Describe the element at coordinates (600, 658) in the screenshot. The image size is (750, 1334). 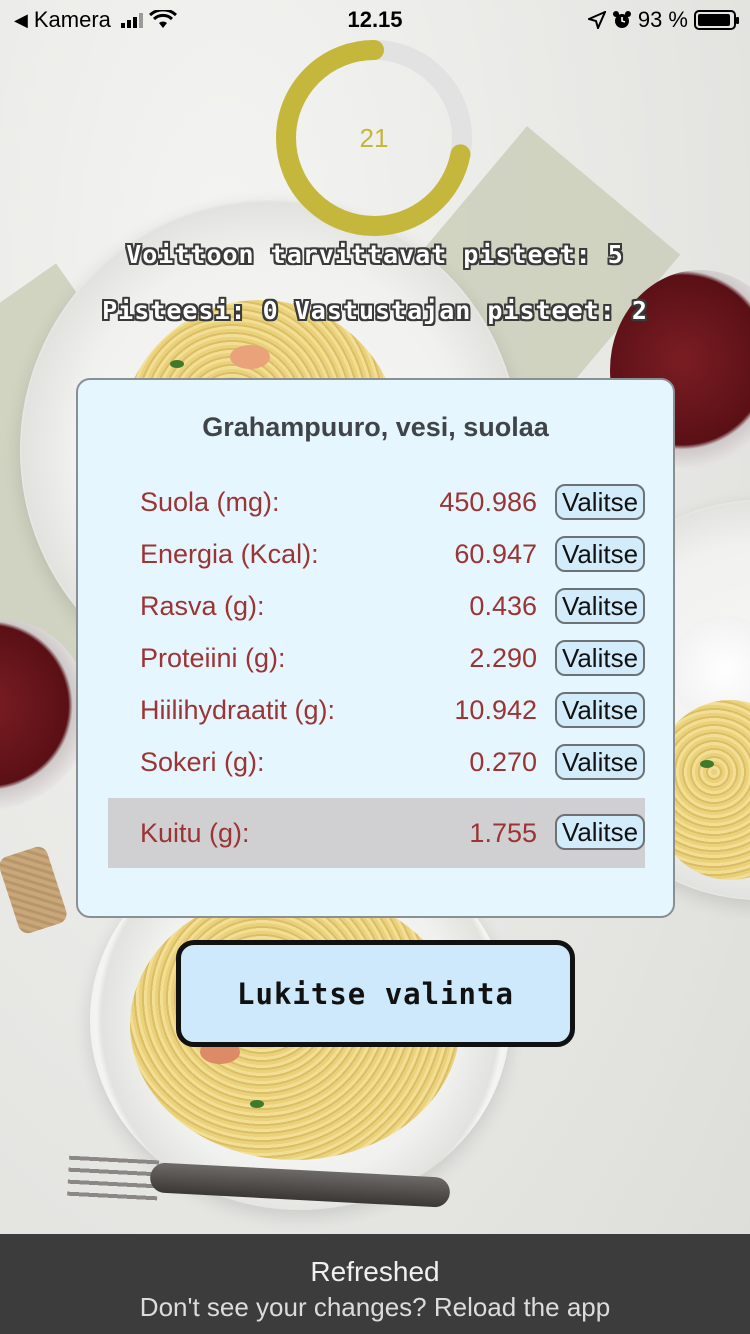
I see `select-button-protein: Valitse` at that location.